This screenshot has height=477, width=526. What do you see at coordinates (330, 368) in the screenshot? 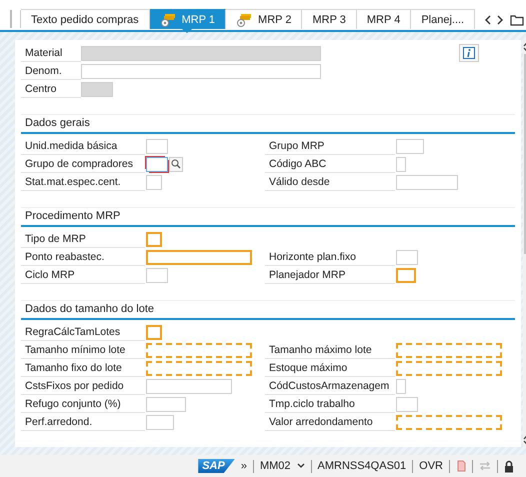
I see `field-label: Estoque máximo` at bounding box center [330, 368].